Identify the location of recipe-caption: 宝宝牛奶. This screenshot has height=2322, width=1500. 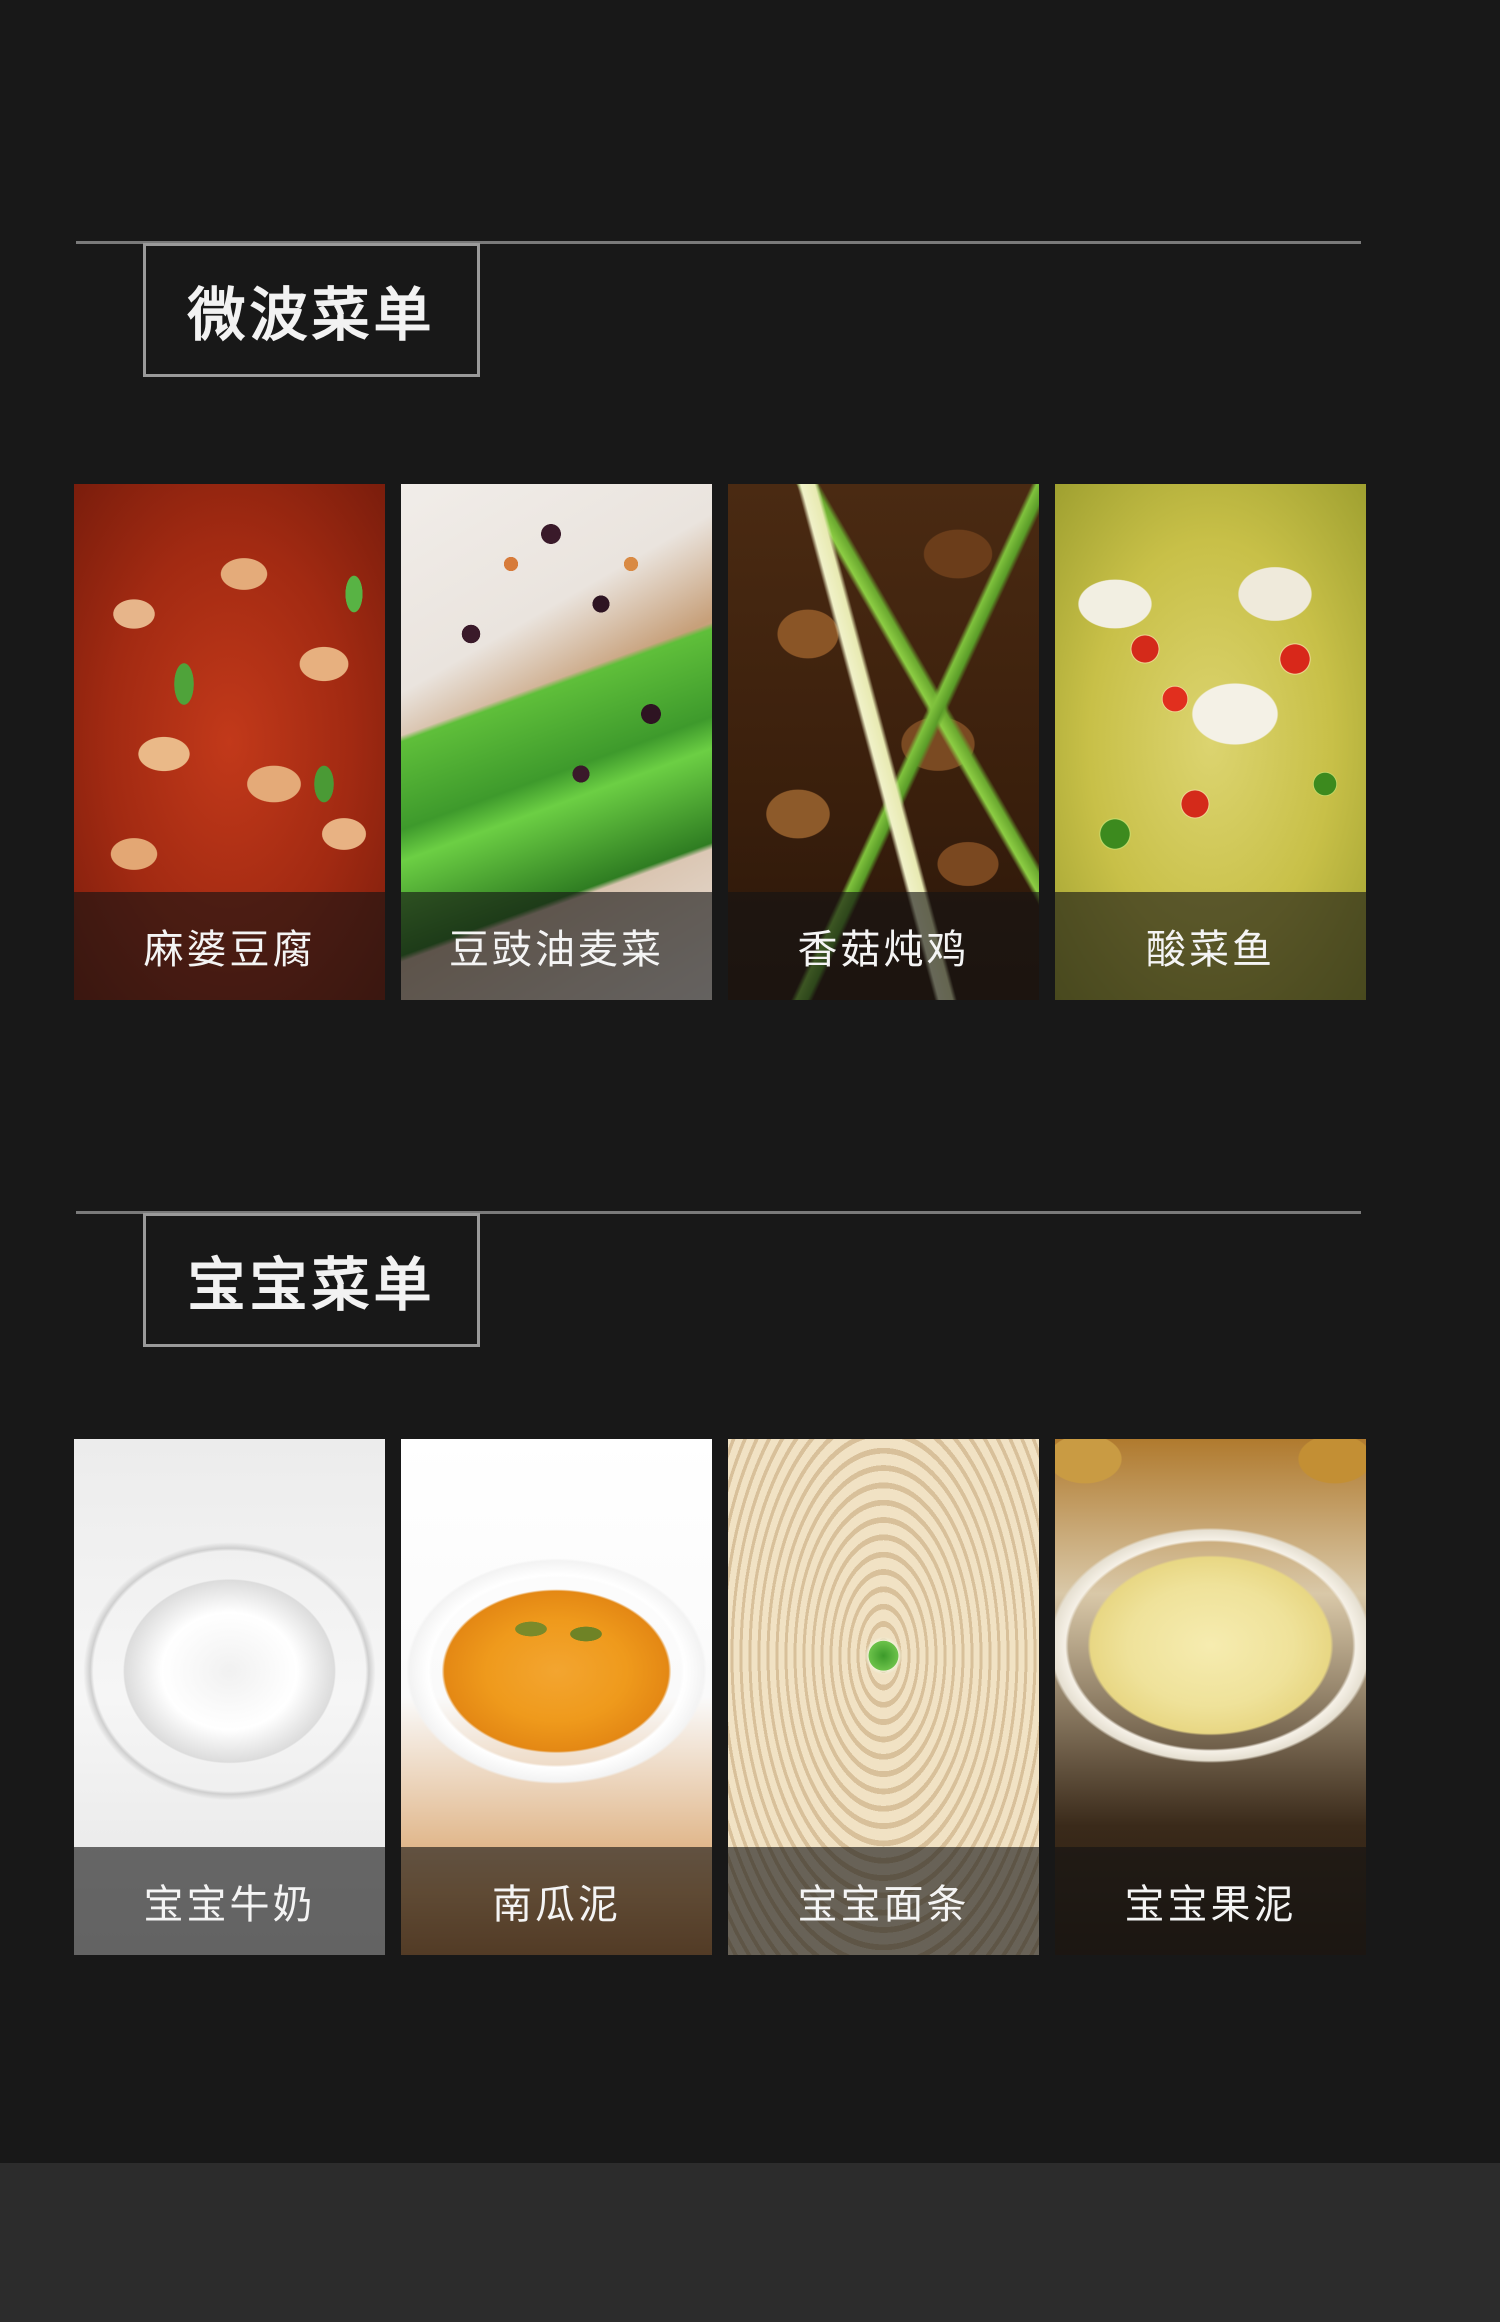
(229, 1901).